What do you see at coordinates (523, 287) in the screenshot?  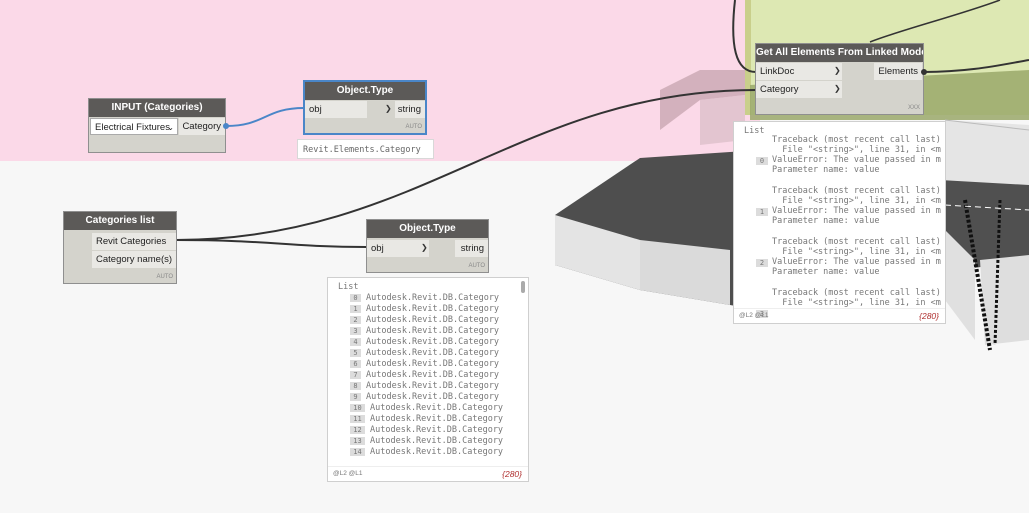 I see `scrollbar` at bounding box center [523, 287].